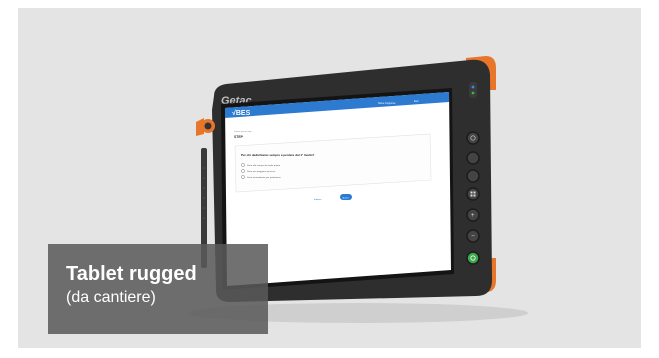 This screenshot has width=659, height=358. What do you see at coordinates (131, 274) in the screenshot?
I see `caption-title: Tablet rugged` at bounding box center [131, 274].